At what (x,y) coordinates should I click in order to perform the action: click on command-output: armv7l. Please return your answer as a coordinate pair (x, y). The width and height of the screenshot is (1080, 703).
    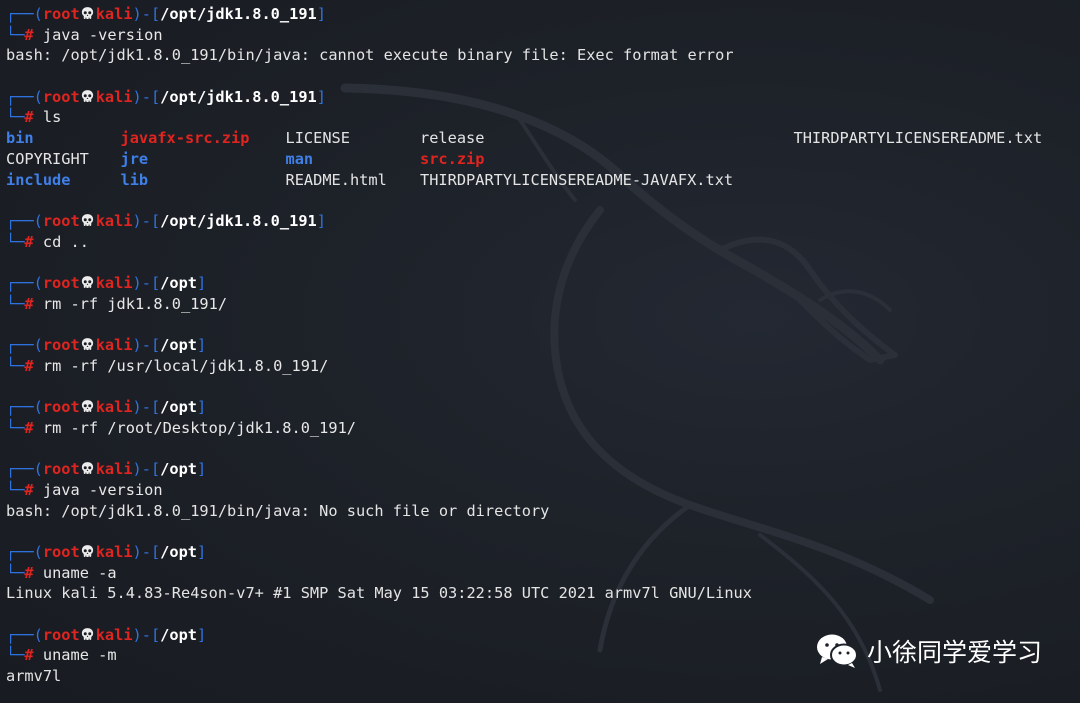
    Looking at the image, I should click on (34, 676).